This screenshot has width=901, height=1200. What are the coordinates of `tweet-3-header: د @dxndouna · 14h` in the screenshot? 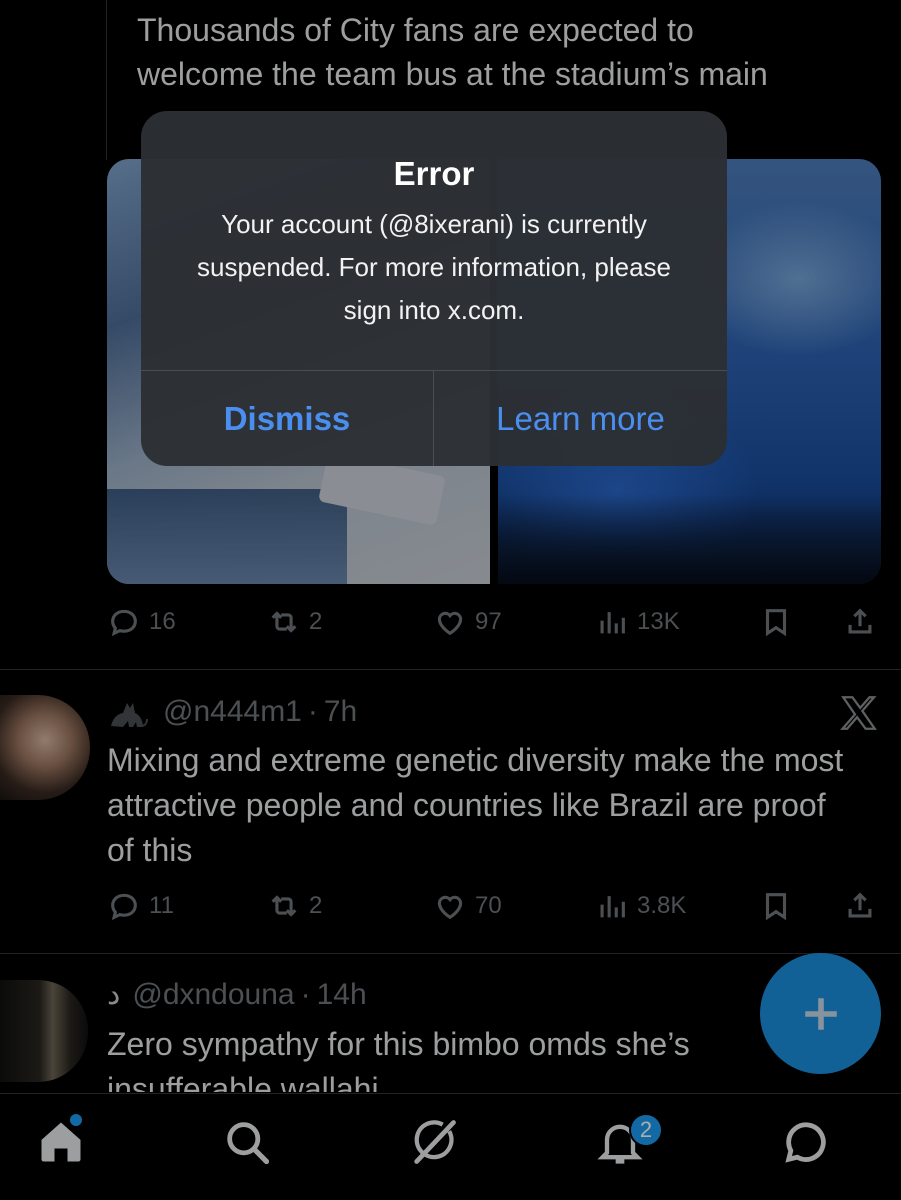 It's located at (237, 994).